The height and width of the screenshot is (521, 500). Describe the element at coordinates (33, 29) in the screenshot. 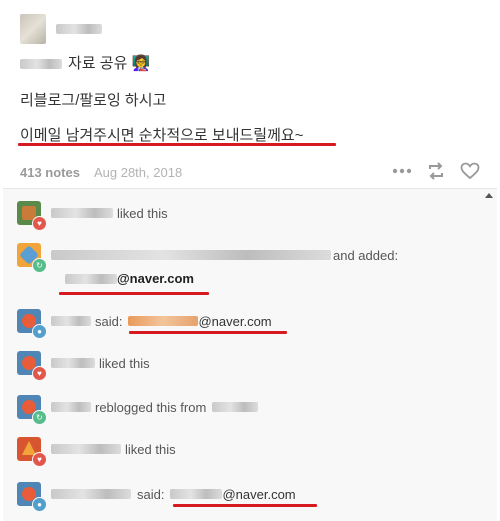

I see `blog-avatar` at that location.